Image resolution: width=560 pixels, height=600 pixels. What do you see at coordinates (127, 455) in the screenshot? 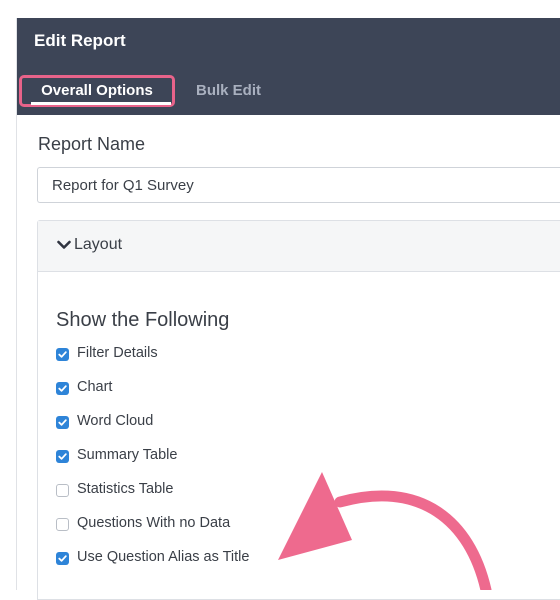
I see `option-label: Summary Table` at bounding box center [127, 455].